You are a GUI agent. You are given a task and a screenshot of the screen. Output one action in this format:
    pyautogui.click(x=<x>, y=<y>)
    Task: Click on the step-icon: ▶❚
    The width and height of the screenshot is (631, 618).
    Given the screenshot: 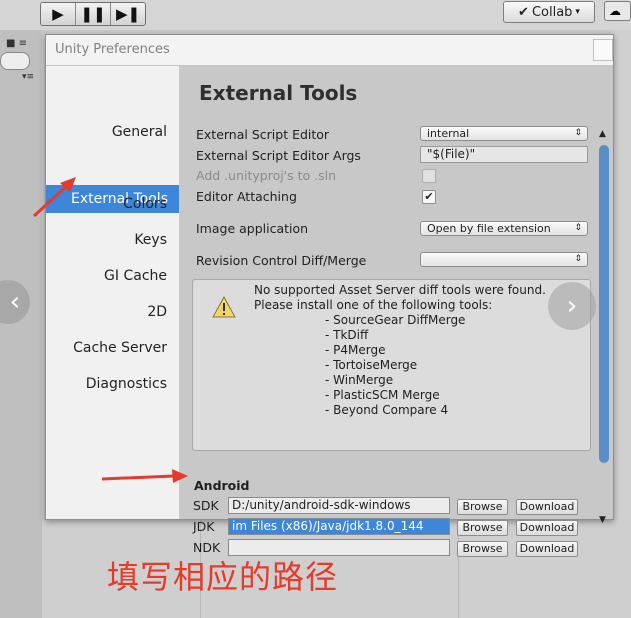 What is the action you would take?
    pyautogui.click(x=128, y=14)
    